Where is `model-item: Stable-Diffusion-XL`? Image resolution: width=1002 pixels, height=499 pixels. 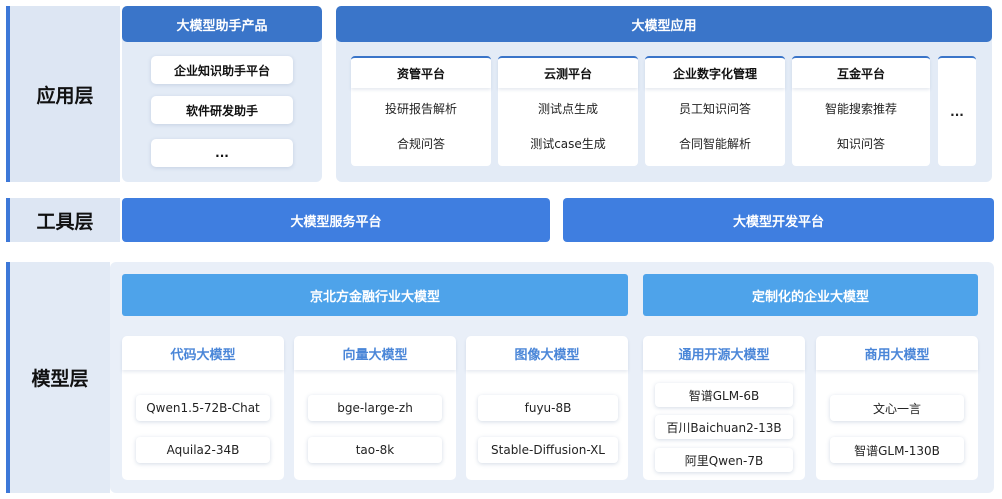
model-item: Stable-Diffusion-XL is located at coordinates (548, 450).